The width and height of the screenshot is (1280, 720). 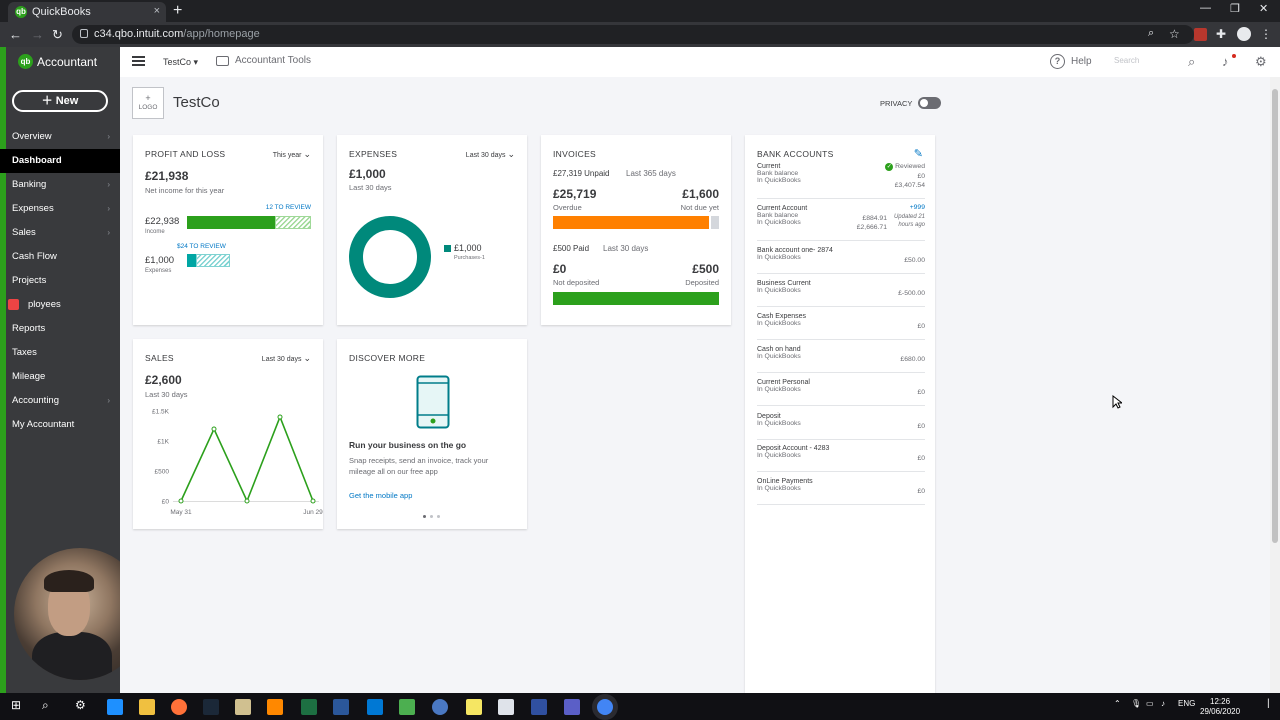 What do you see at coordinates (1275, 316) in the screenshot?
I see `scrollbar-thumb` at bounding box center [1275, 316].